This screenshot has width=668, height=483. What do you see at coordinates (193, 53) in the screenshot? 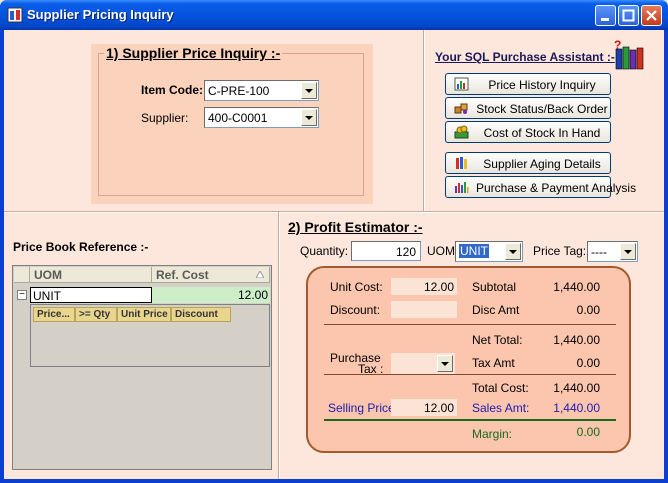
I see `inquiry-title: 1) Supplier Price Inquiry :-` at bounding box center [193, 53].